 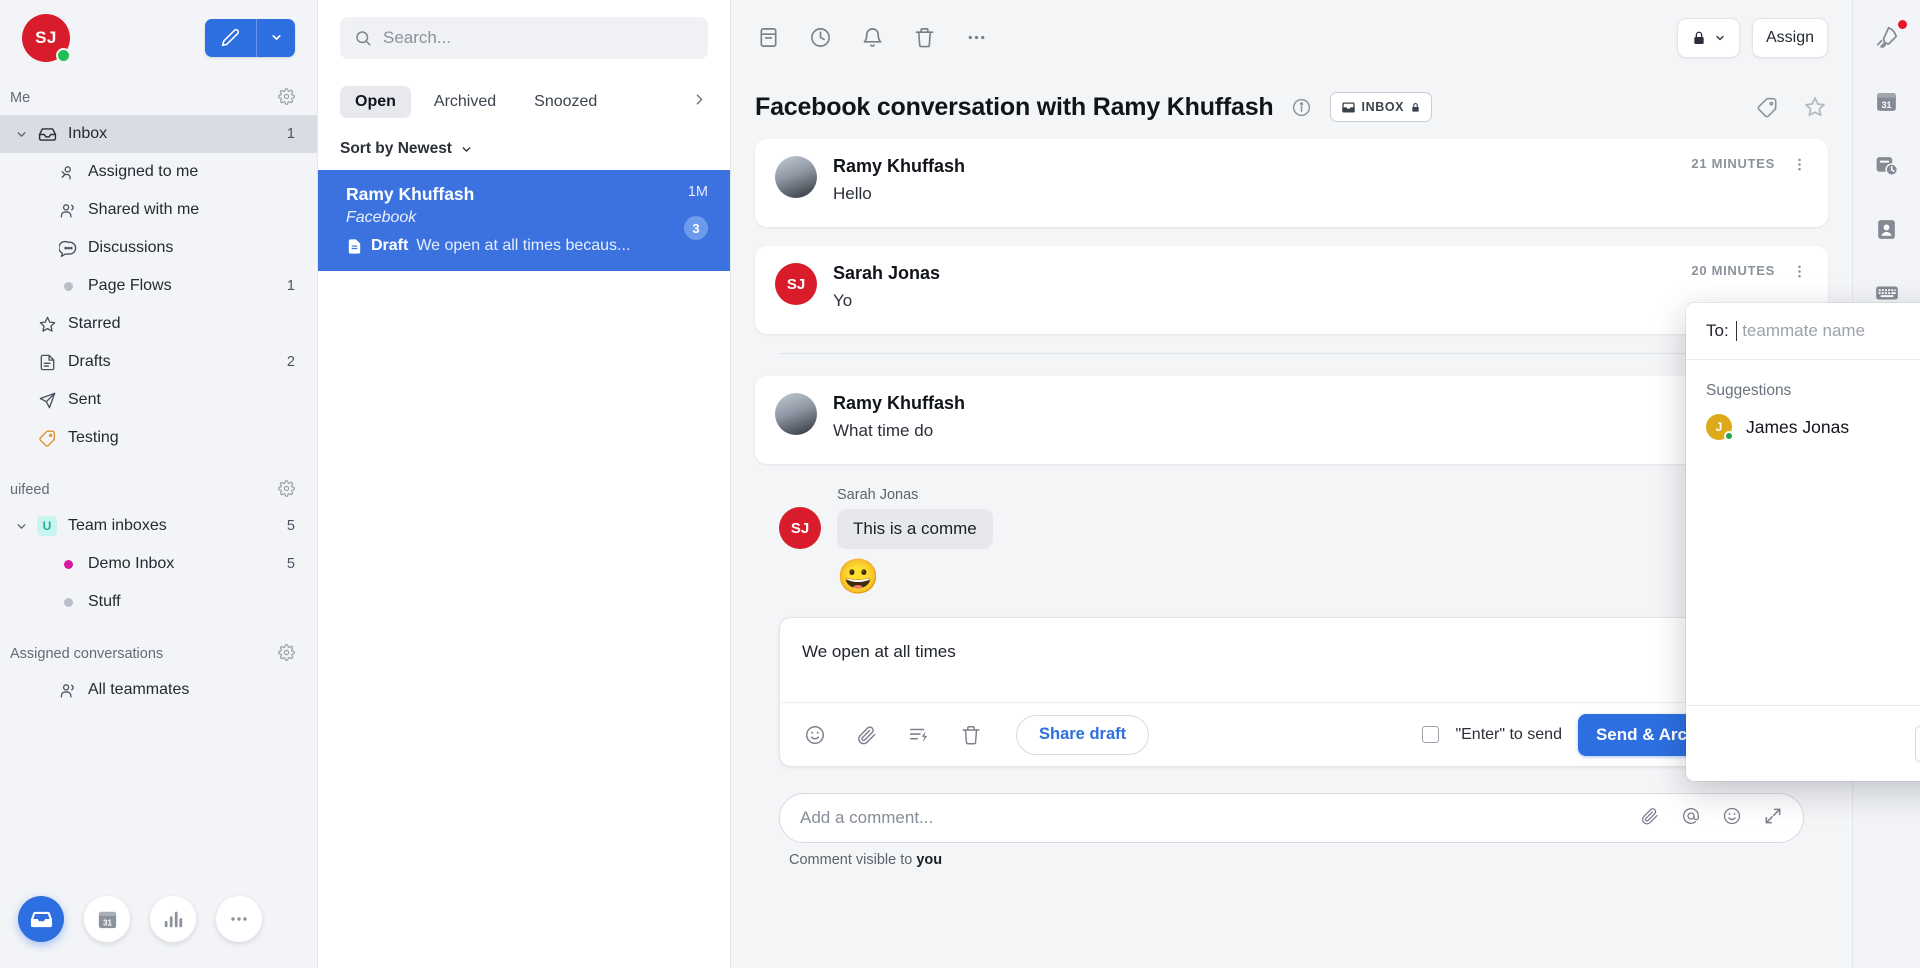 I want to click on sidebar-item-label: Discussions, so click(x=131, y=247).